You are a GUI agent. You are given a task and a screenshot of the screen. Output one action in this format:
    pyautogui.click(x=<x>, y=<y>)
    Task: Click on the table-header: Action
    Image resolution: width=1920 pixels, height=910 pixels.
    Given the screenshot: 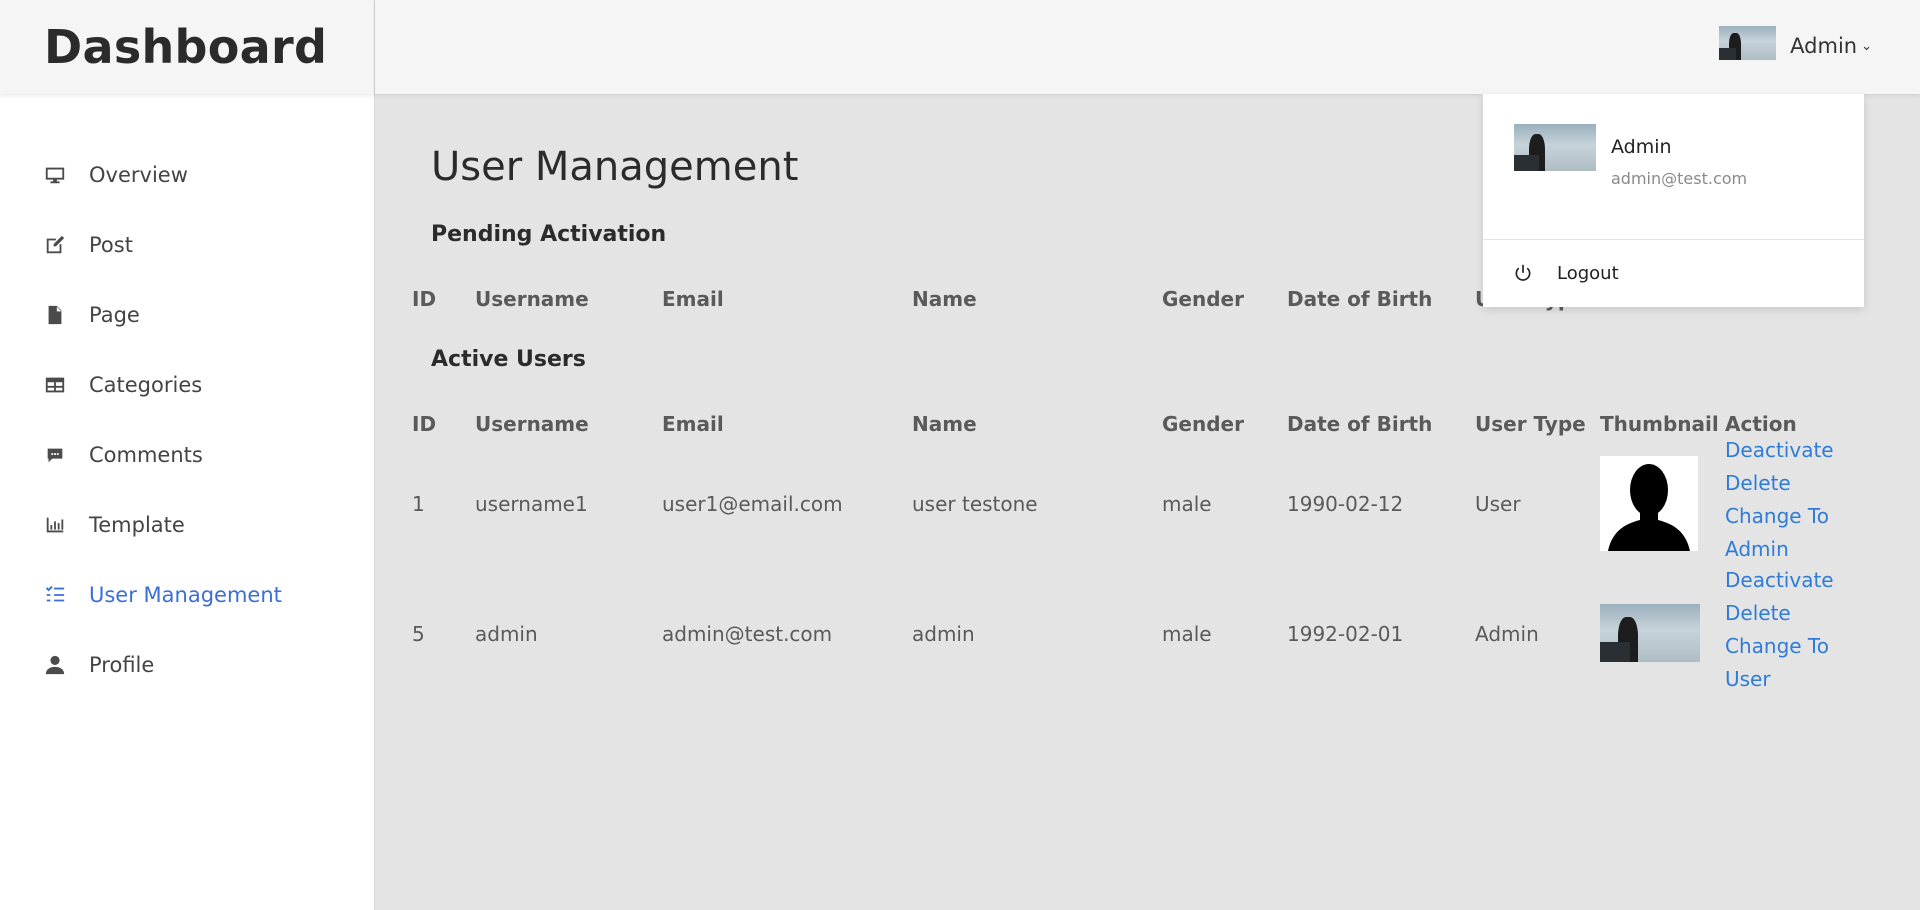 What is the action you would take?
    pyautogui.click(x=1761, y=424)
    